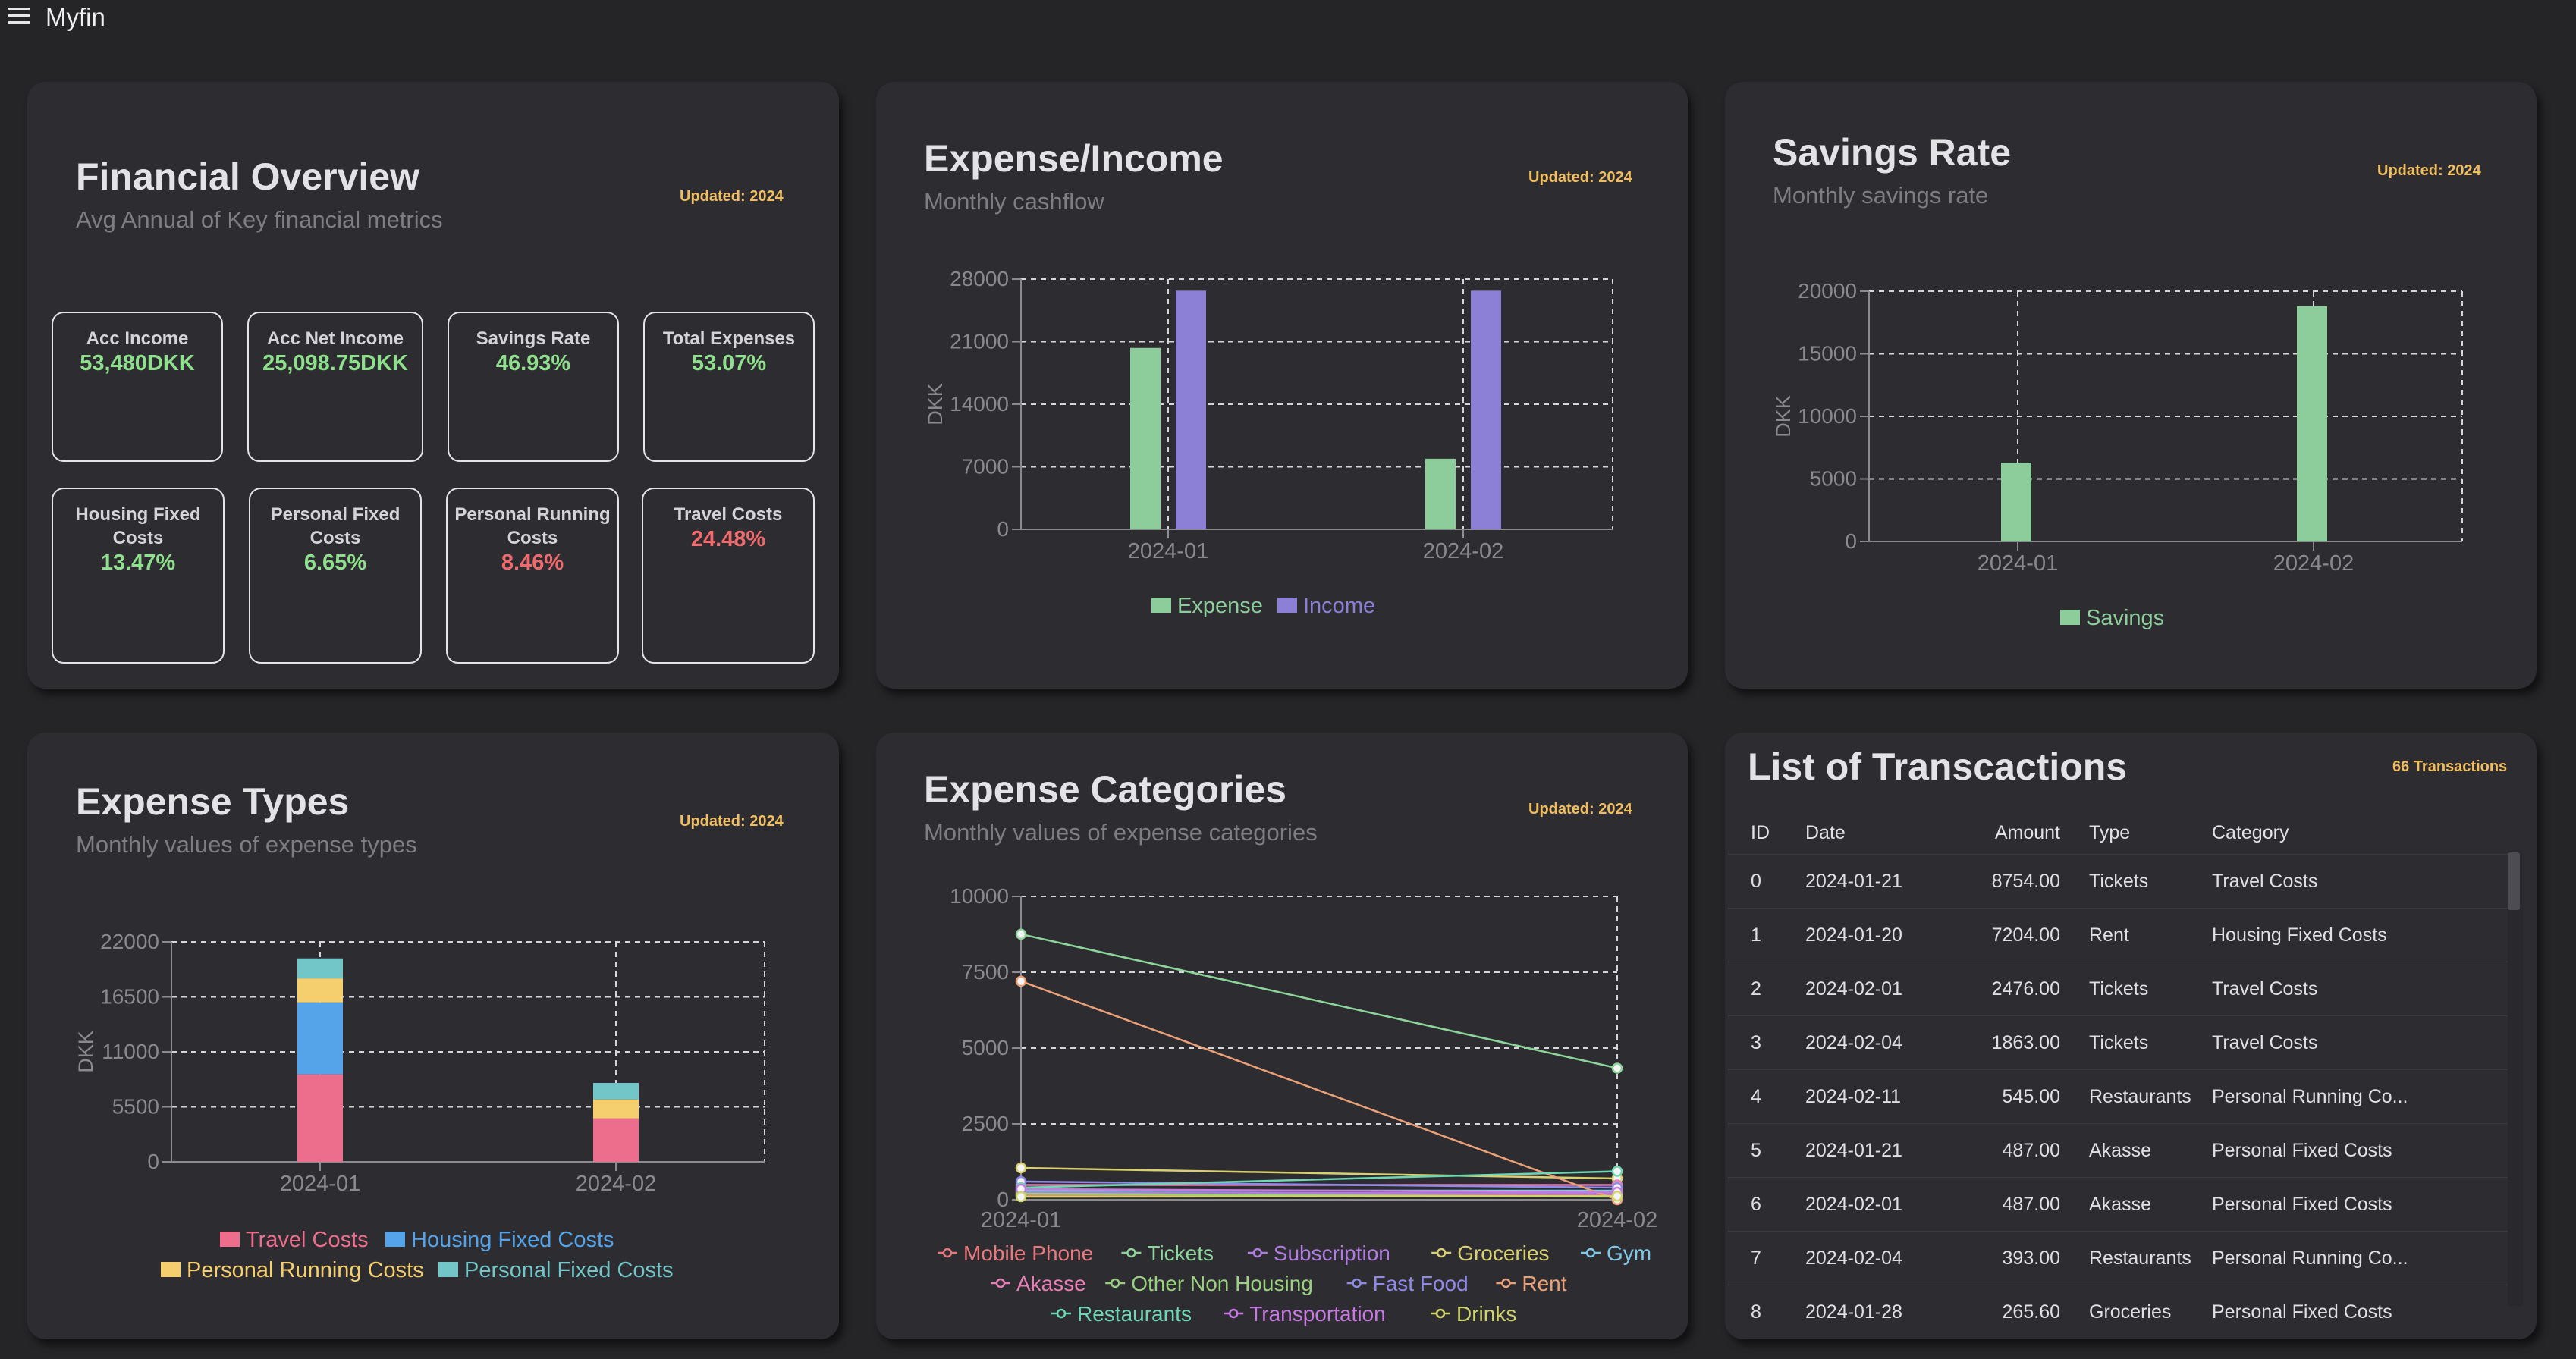 The width and height of the screenshot is (2576, 1359). Describe the element at coordinates (1180, 1253) in the screenshot. I see `legend-label: Tickets` at that location.